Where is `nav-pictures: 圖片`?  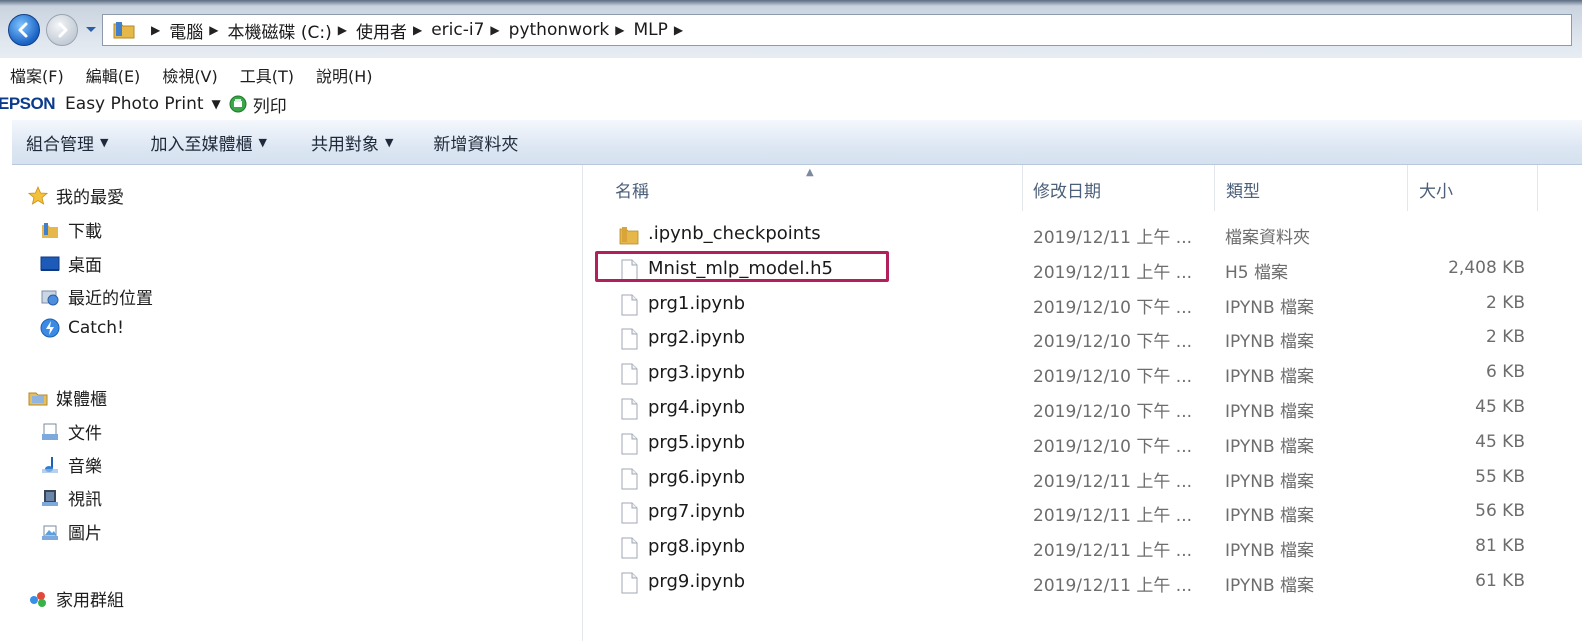
nav-pictures: 圖片 is located at coordinates (71, 531).